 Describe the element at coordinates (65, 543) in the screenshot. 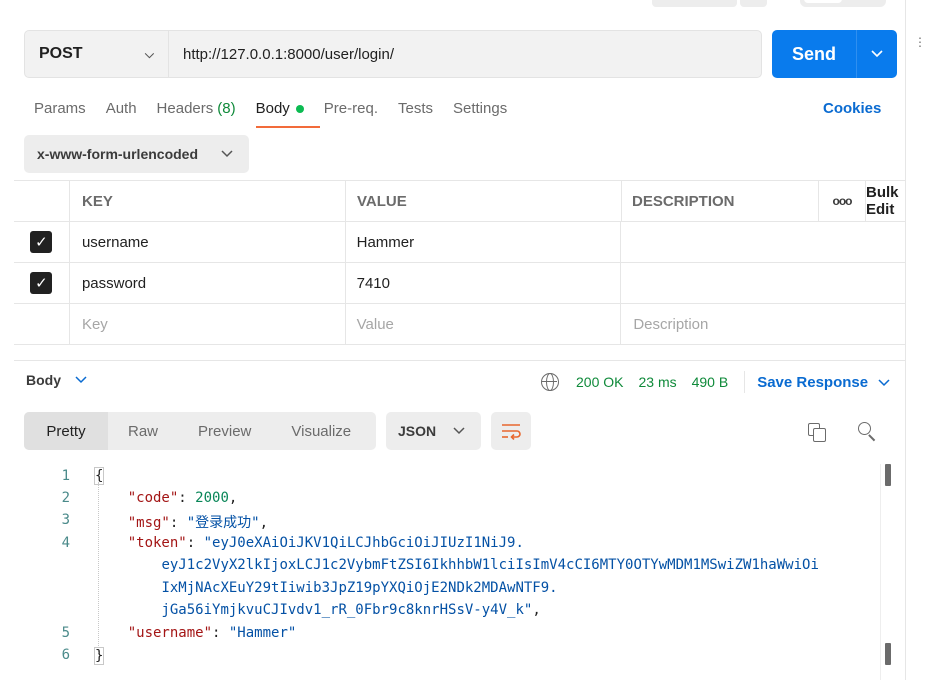

I see `line-number: 4` at that location.